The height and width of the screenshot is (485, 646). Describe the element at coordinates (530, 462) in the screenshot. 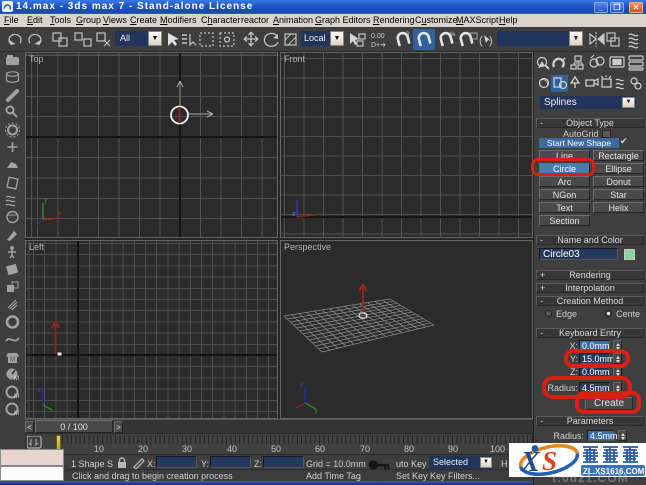

I see `svg-text: X` at that location.